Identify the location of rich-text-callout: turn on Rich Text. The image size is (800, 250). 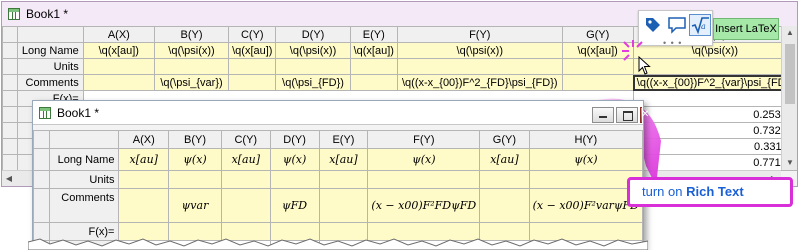
(710, 192).